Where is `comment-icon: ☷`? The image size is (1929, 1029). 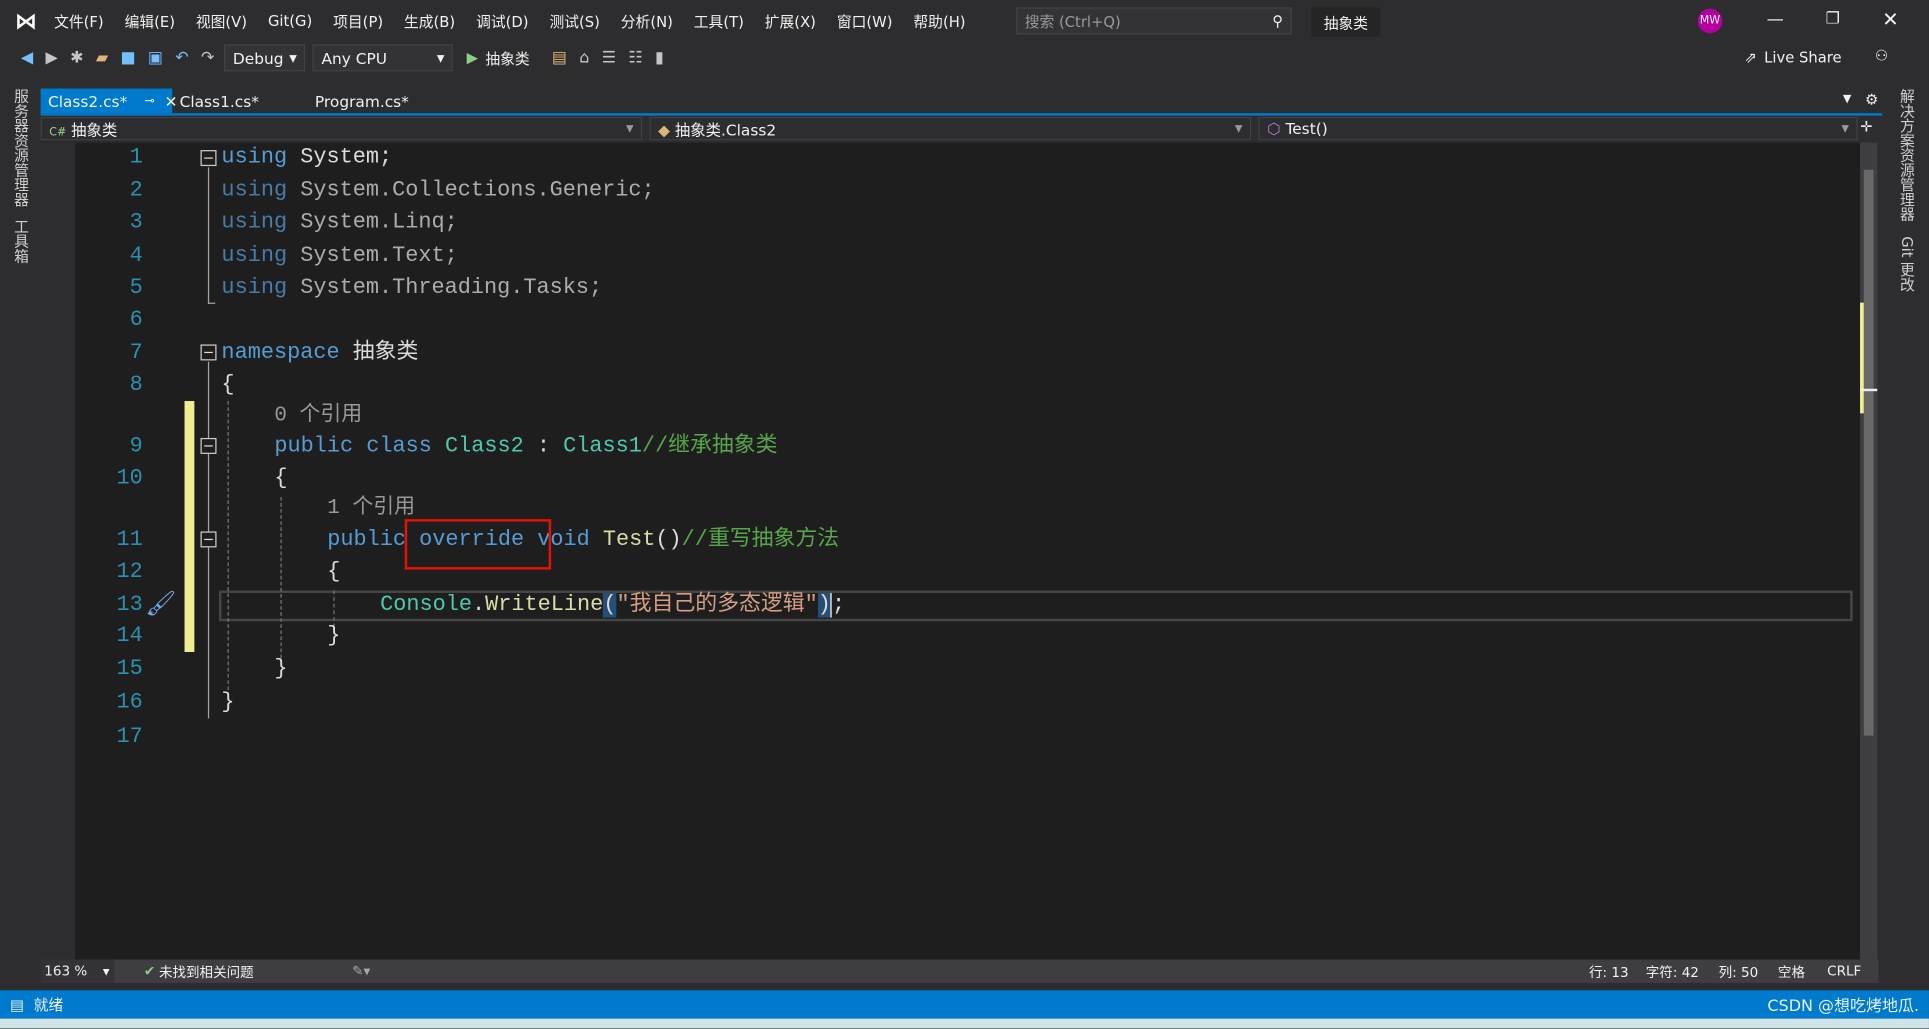 comment-icon: ☷ is located at coordinates (635, 58).